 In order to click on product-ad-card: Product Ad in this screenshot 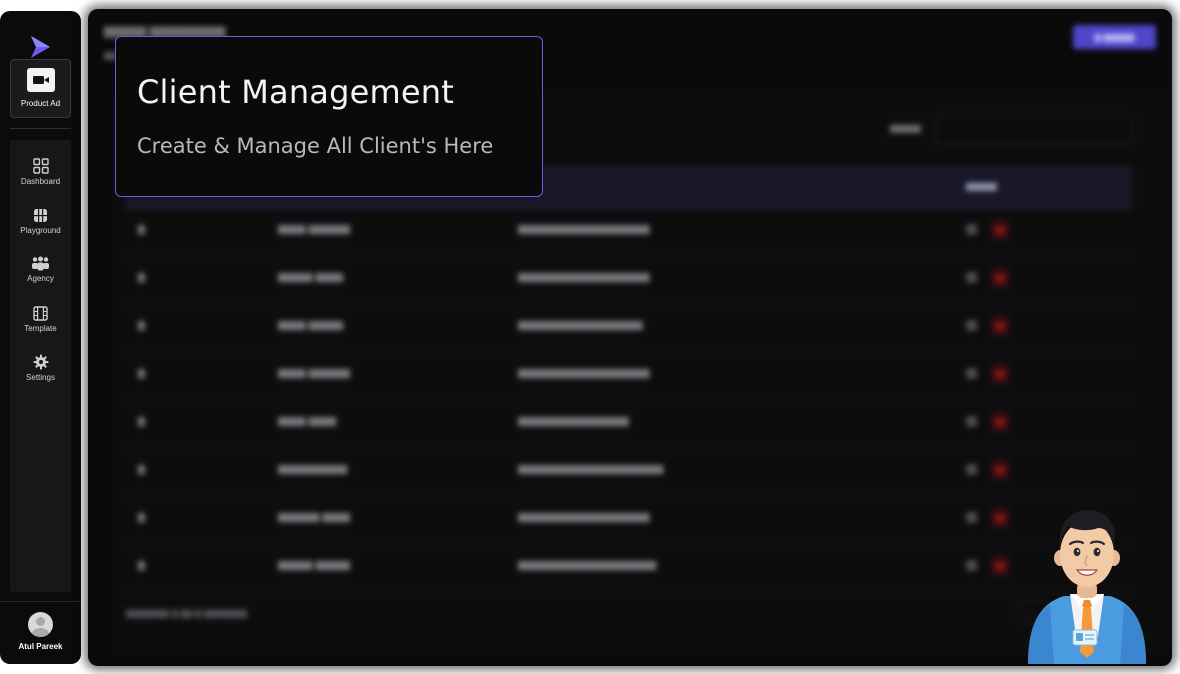, I will do `click(40, 88)`.